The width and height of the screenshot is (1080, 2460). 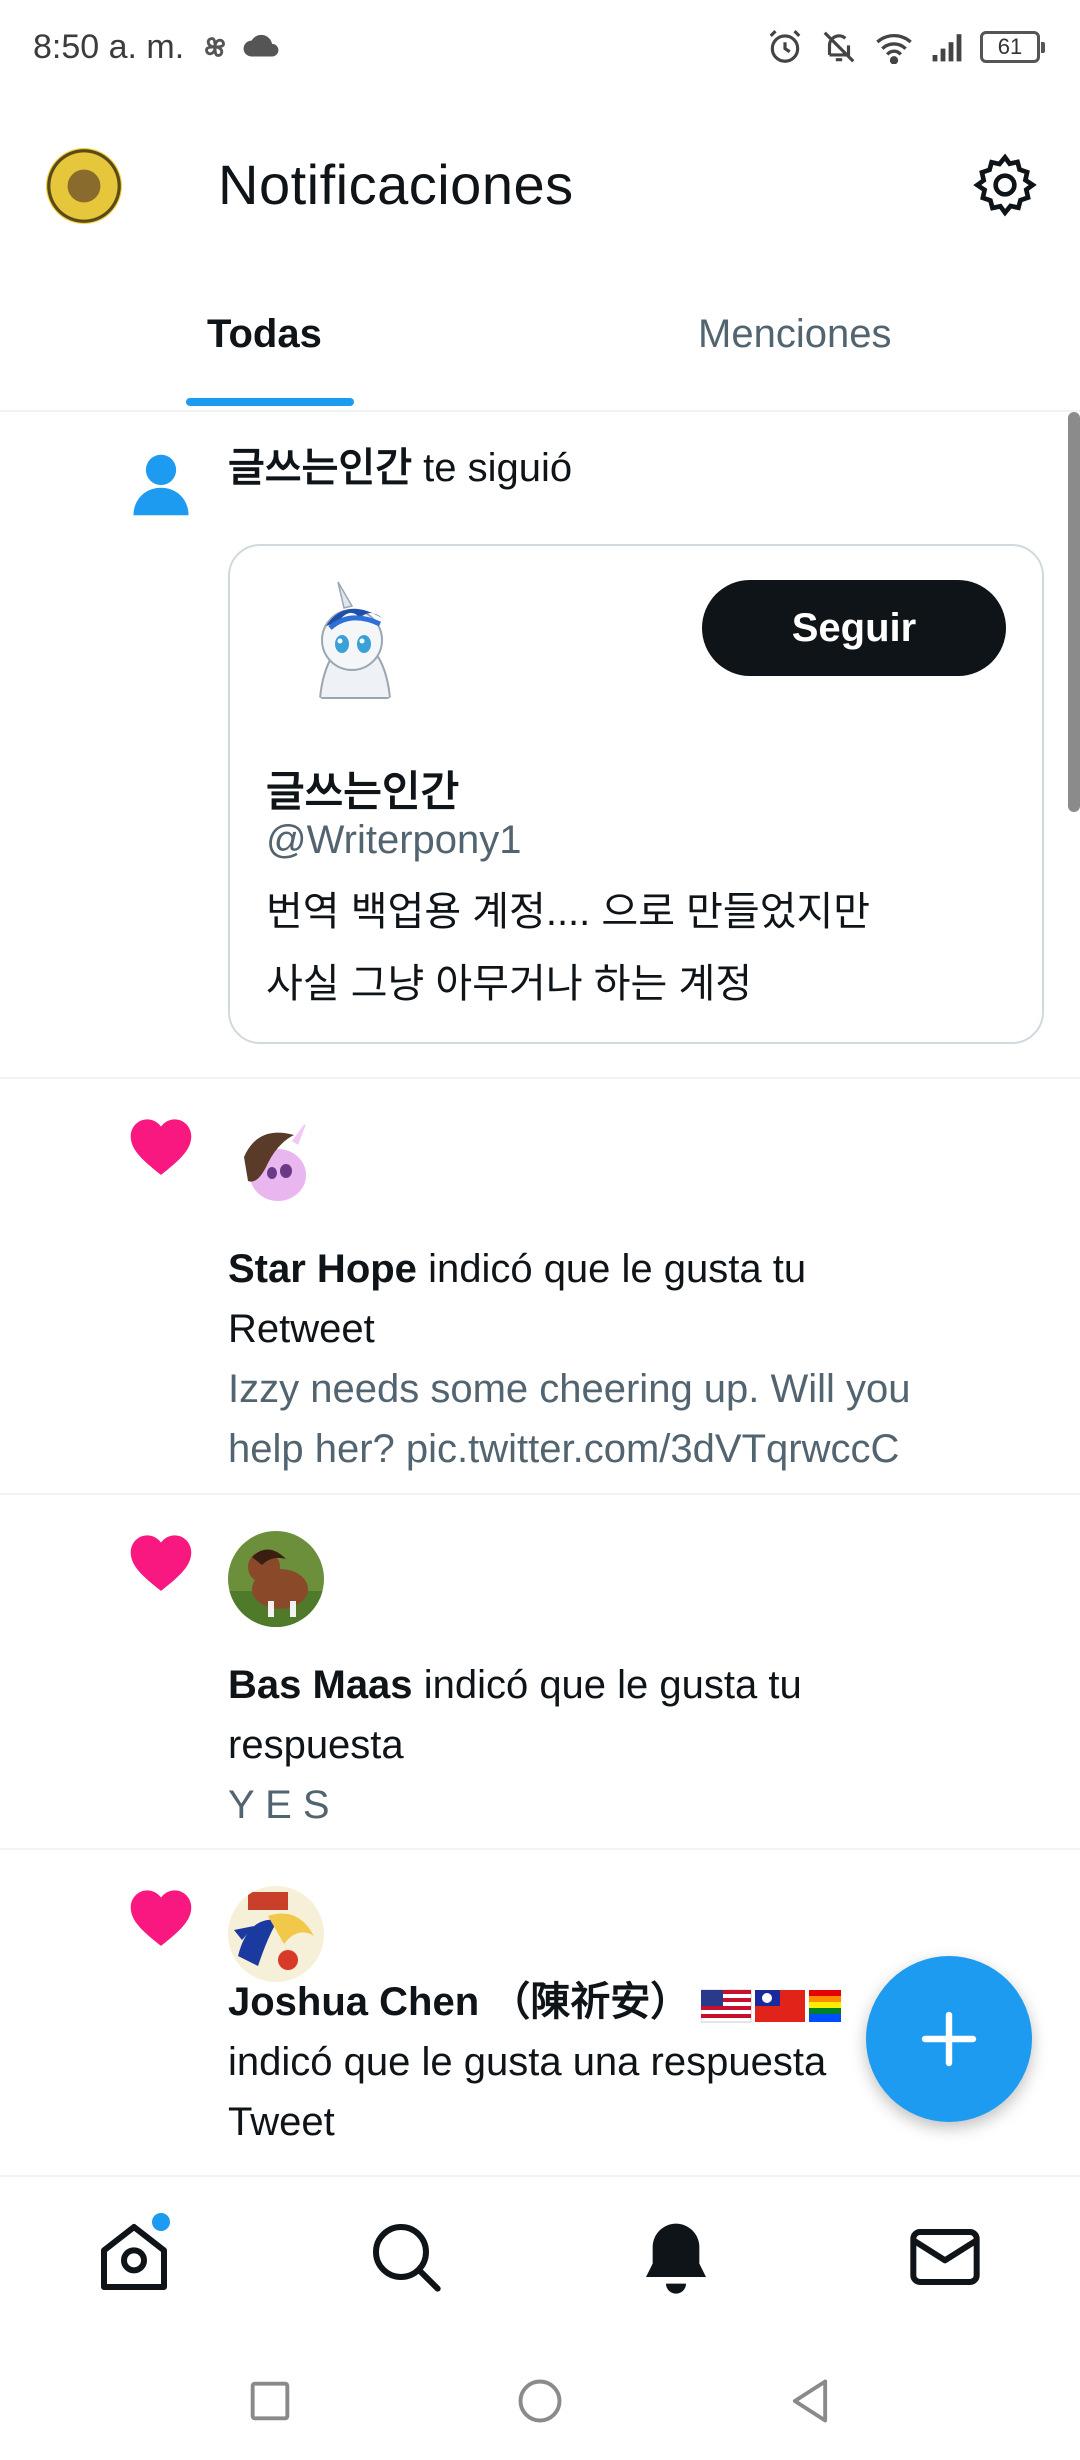 What do you see at coordinates (1012, 47) in the screenshot?
I see `battery-icon: 61` at bounding box center [1012, 47].